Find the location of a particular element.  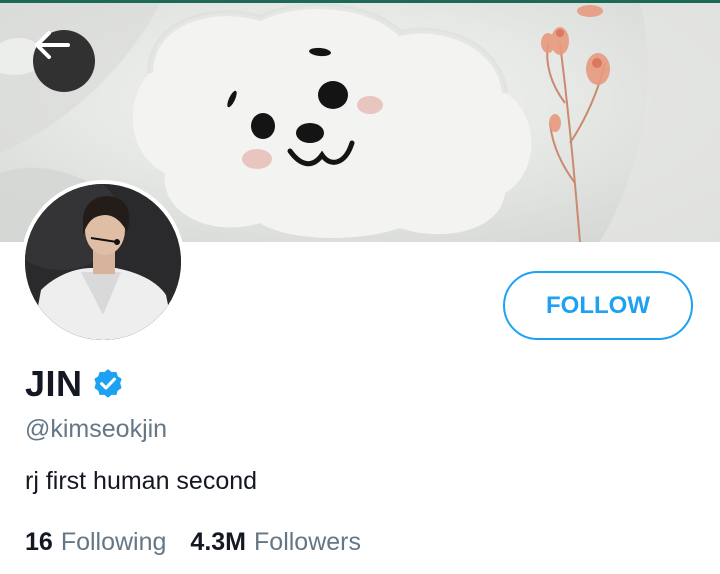

following-stat: 16 Following is located at coordinates (95, 542).